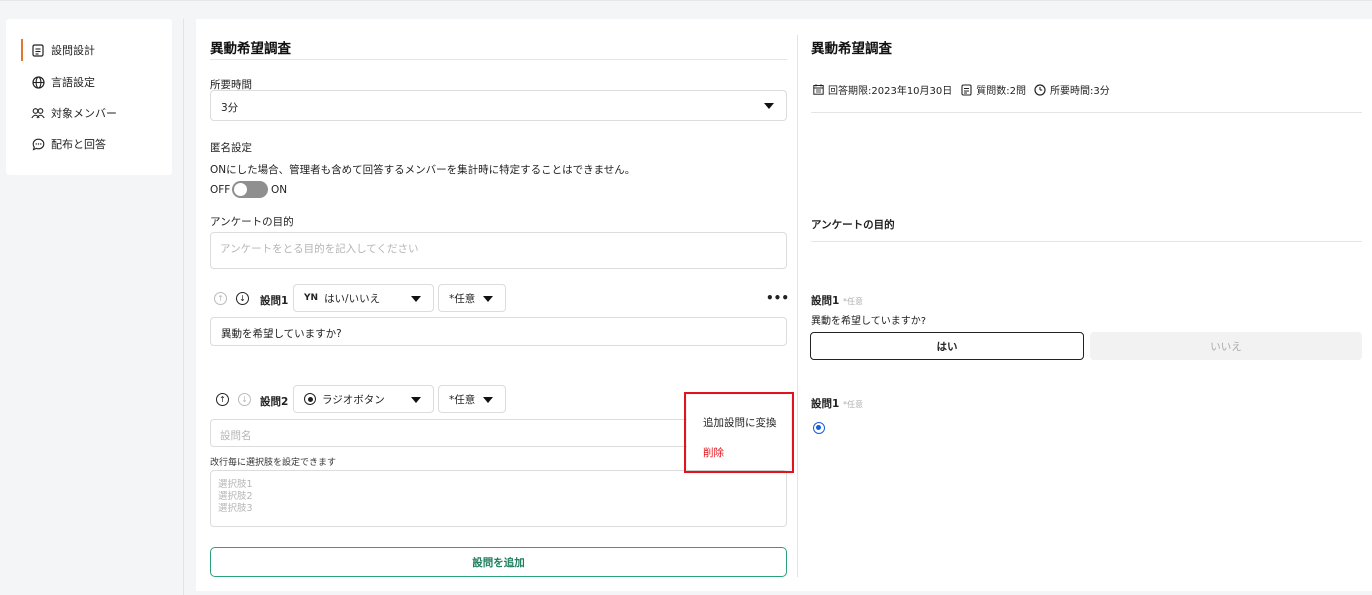 Image resolution: width=1372 pixels, height=595 pixels. What do you see at coordinates (38, 113) in the screenshot?
I see `users-icon` at bounding box center [38, 113].